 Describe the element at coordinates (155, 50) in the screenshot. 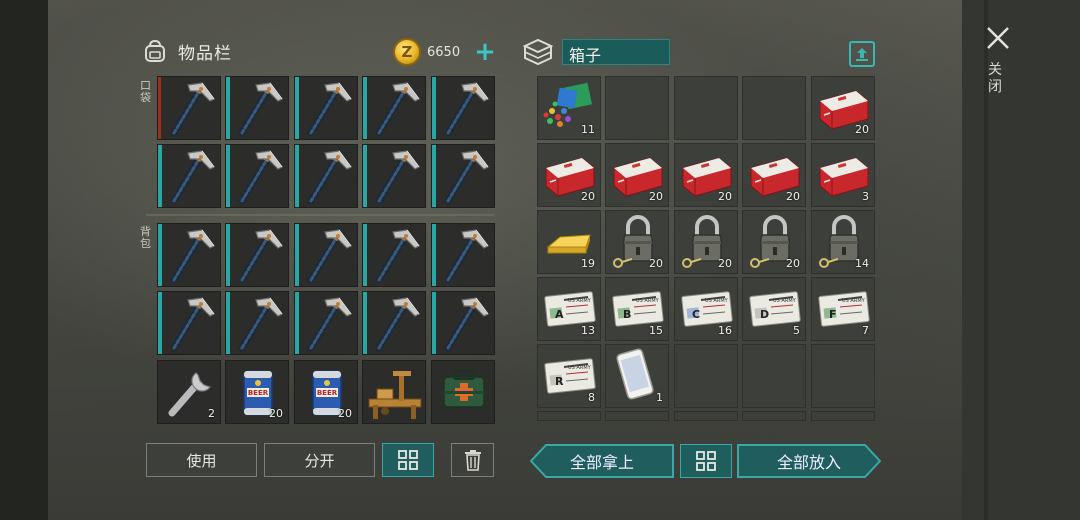

I see `backpack-icon` at that location.